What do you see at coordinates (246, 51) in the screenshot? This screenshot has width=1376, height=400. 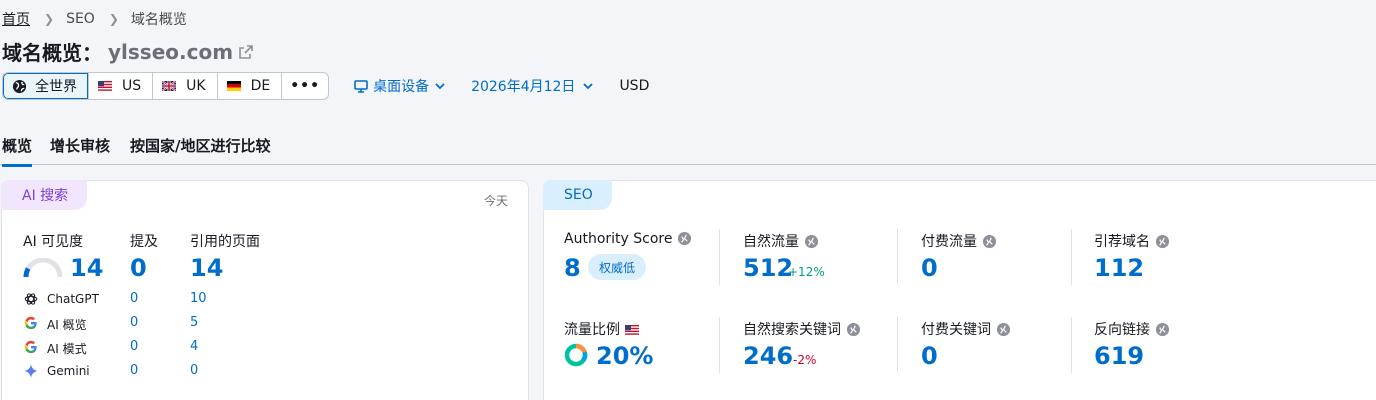 I see `external-link-icon` at bounding box center [246, 51].